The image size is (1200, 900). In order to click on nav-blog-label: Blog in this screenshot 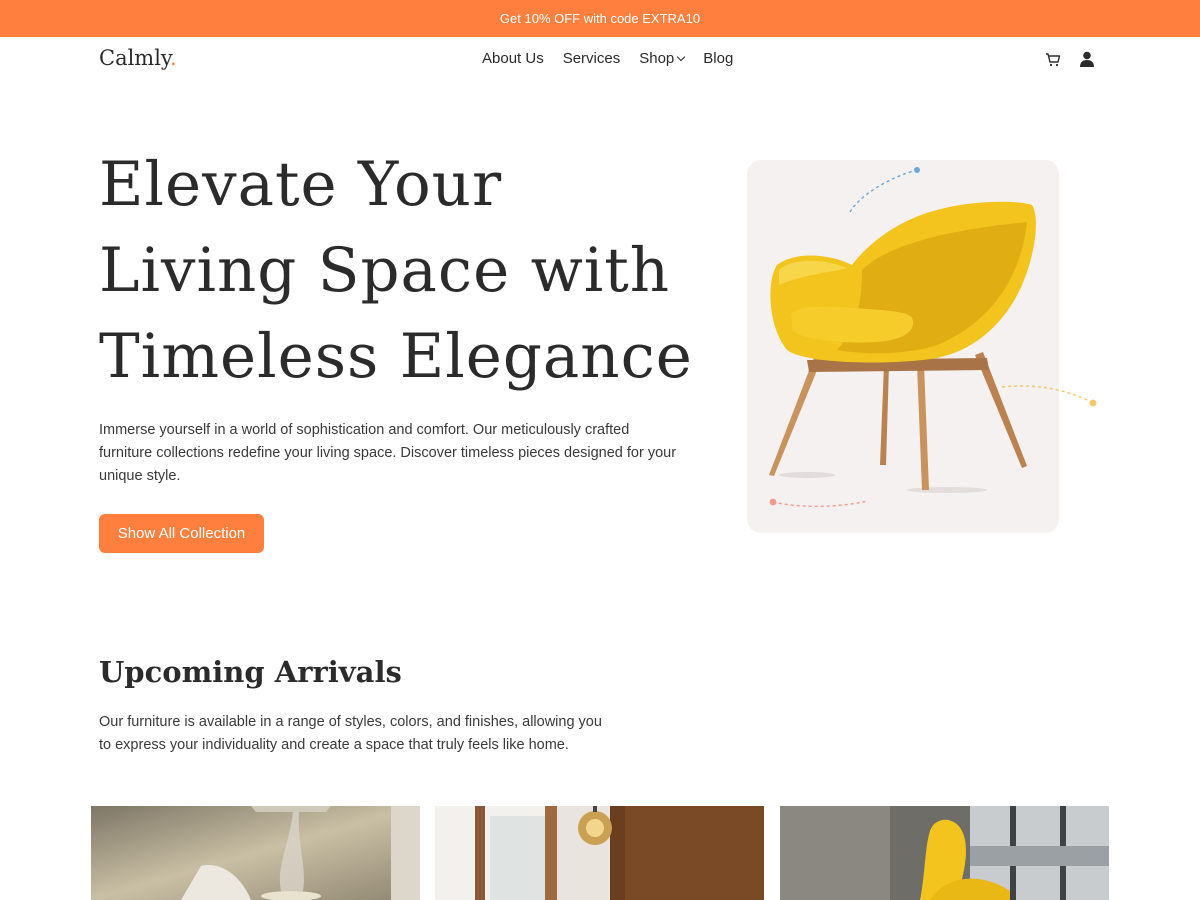, I will do `click(718, 58)`.